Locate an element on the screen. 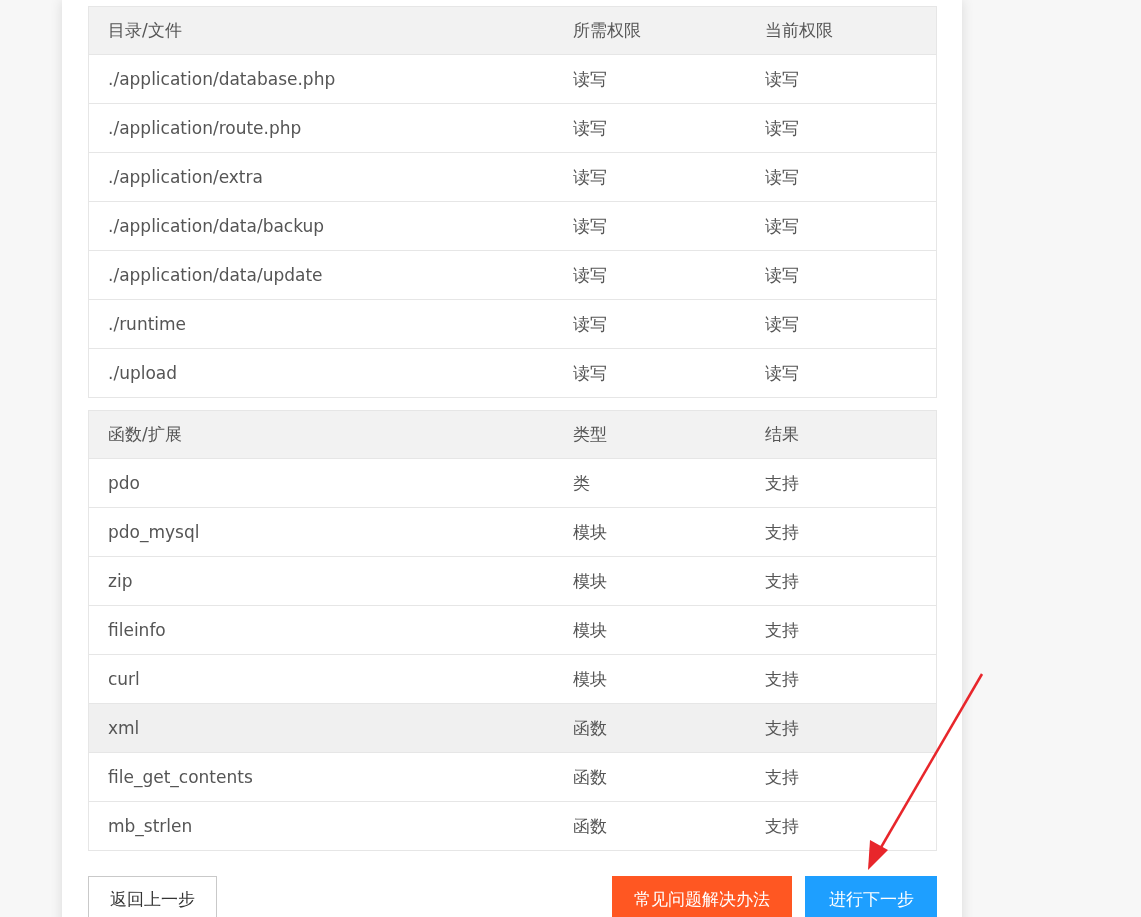  column-header: 所需权限 is located at coordinates (607, 30).